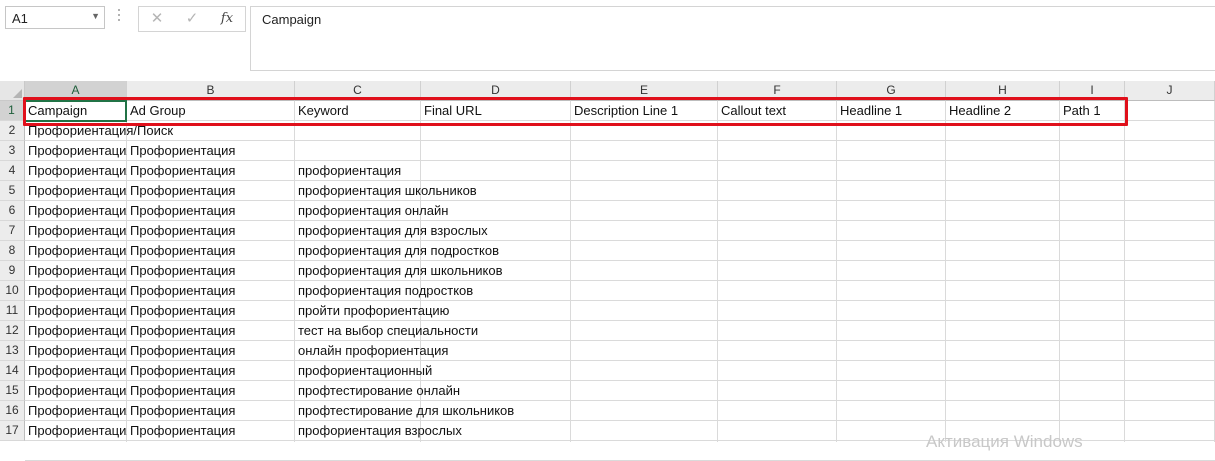 The height and width of the screenshot is (461, 1215). I want to click on cell-b17: Профориентация, so click(211, 430).